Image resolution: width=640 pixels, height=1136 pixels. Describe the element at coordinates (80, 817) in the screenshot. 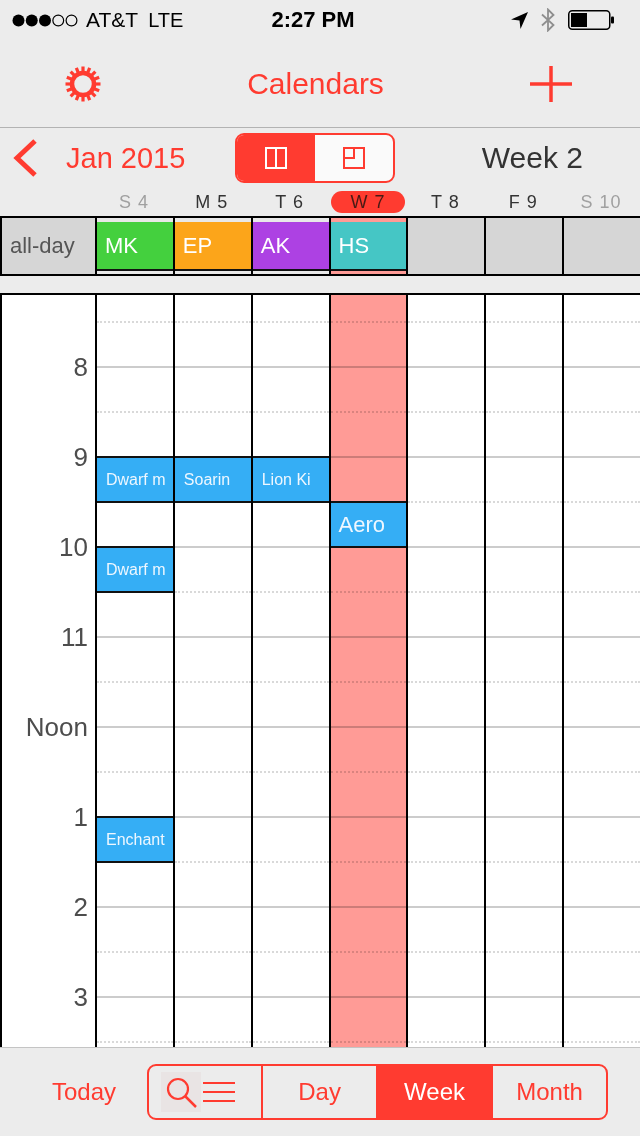

I see `hour-label: 1` at that location.